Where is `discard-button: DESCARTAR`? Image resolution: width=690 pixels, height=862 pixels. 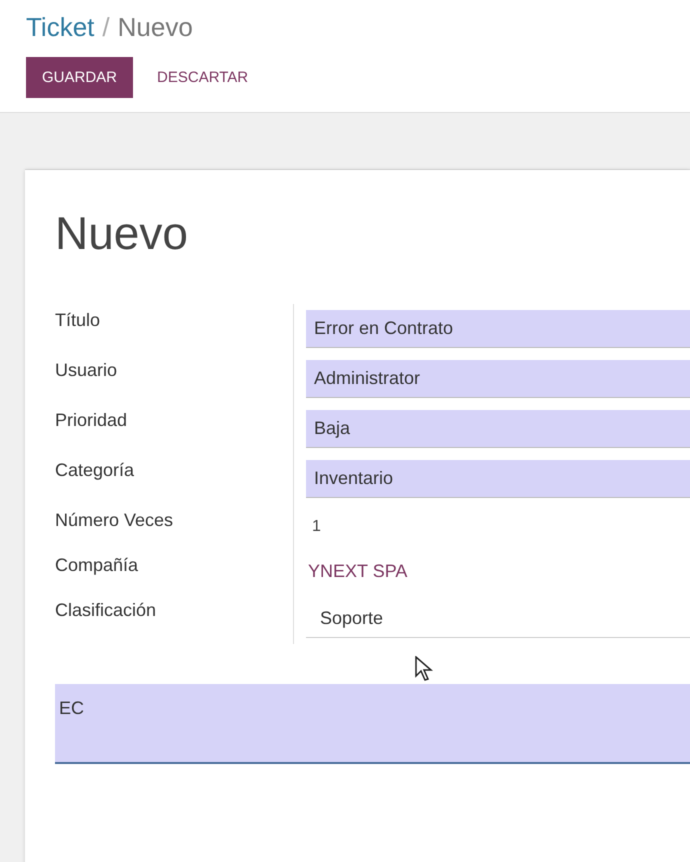
discard-button: DESCARTAR is located at coordinates (202, 77).